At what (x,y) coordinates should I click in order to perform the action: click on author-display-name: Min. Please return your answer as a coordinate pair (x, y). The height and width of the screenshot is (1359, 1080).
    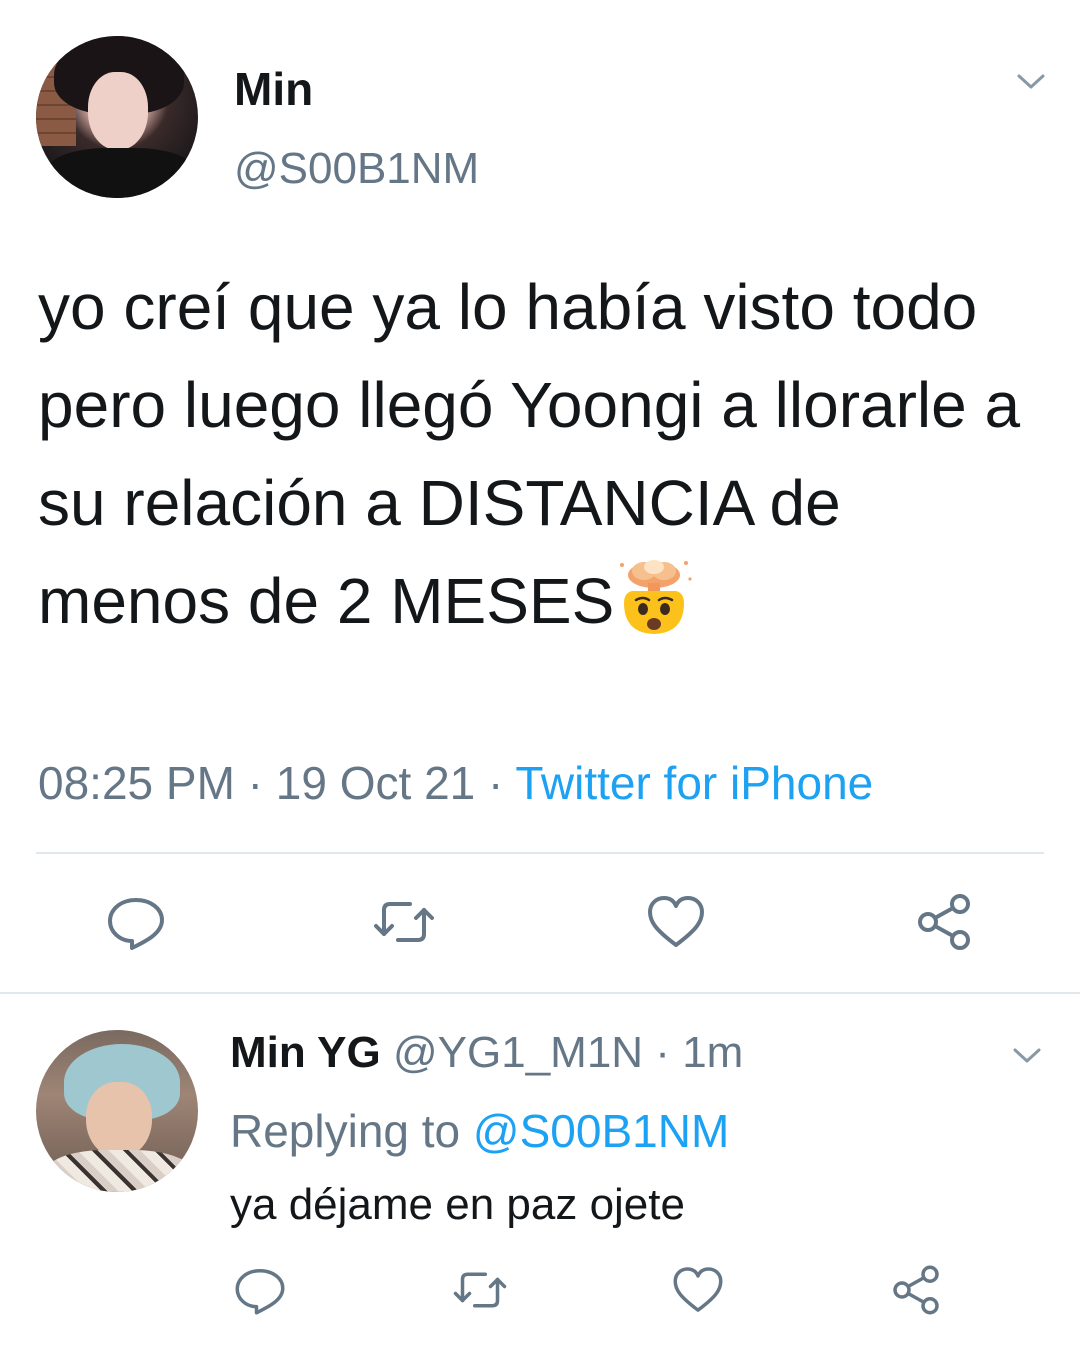
    Looking at the image, I should click on (273, 89).